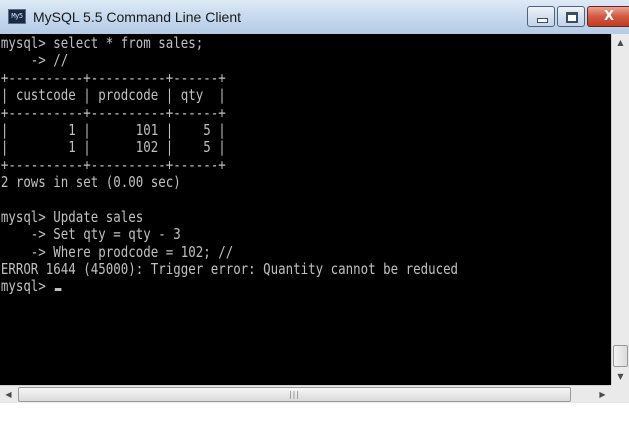 Image resolution: width=629 pixels, height=444 pixels. Describe the element at coordinates (620, 394) in the screenshot. I see `scrollbar-corner` at that location.